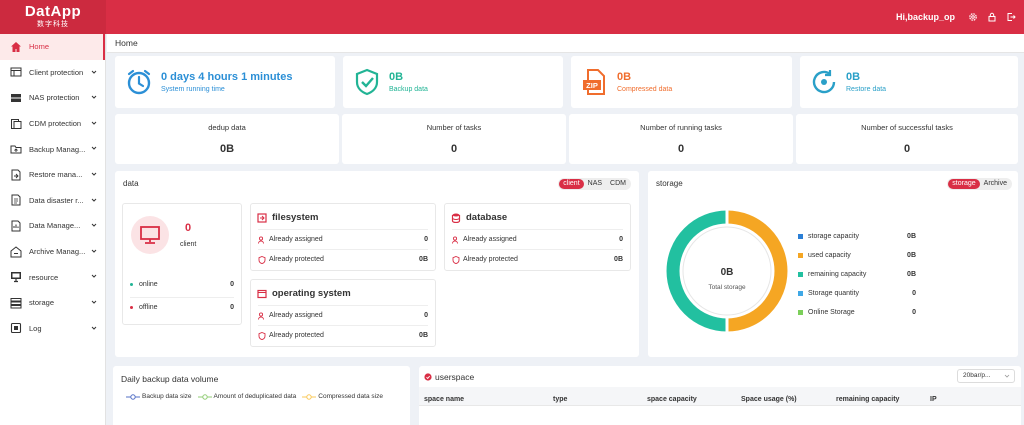  What do you see at coordinates (159, 396) in the screenshot?
I see `daily-legend-item: Backup data size` at bounding box center [159, 396].